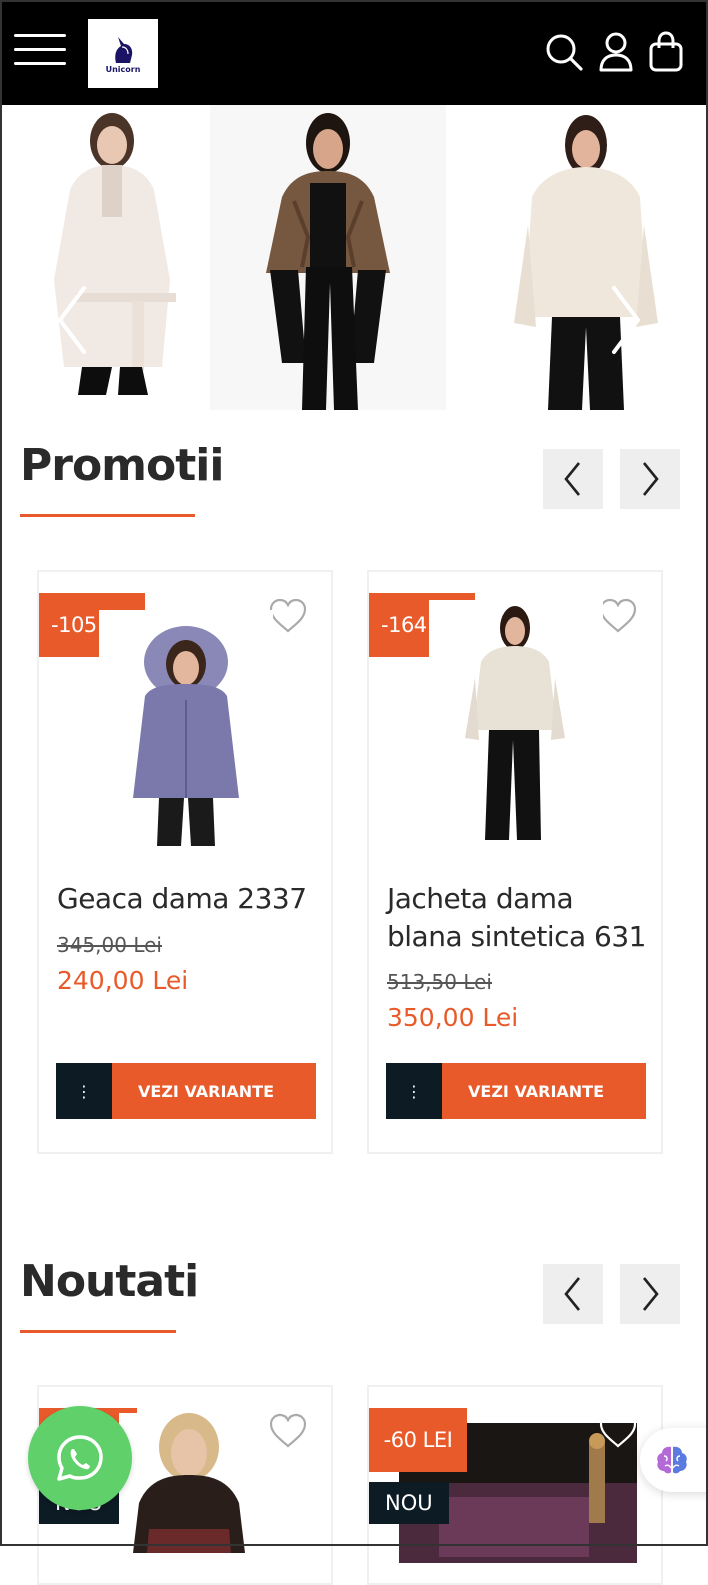 The height and width of the screenshot is (1585, 708). I want to click on product-name-line2: blana sintetica 631, so click(517, 937).